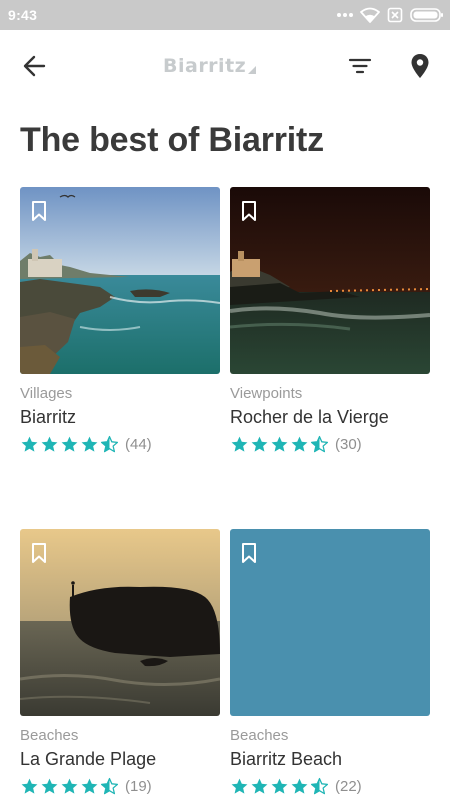 The width and height of the screenshot is (450, 800). I want to click on card-rating: (22), so click(296, 786).